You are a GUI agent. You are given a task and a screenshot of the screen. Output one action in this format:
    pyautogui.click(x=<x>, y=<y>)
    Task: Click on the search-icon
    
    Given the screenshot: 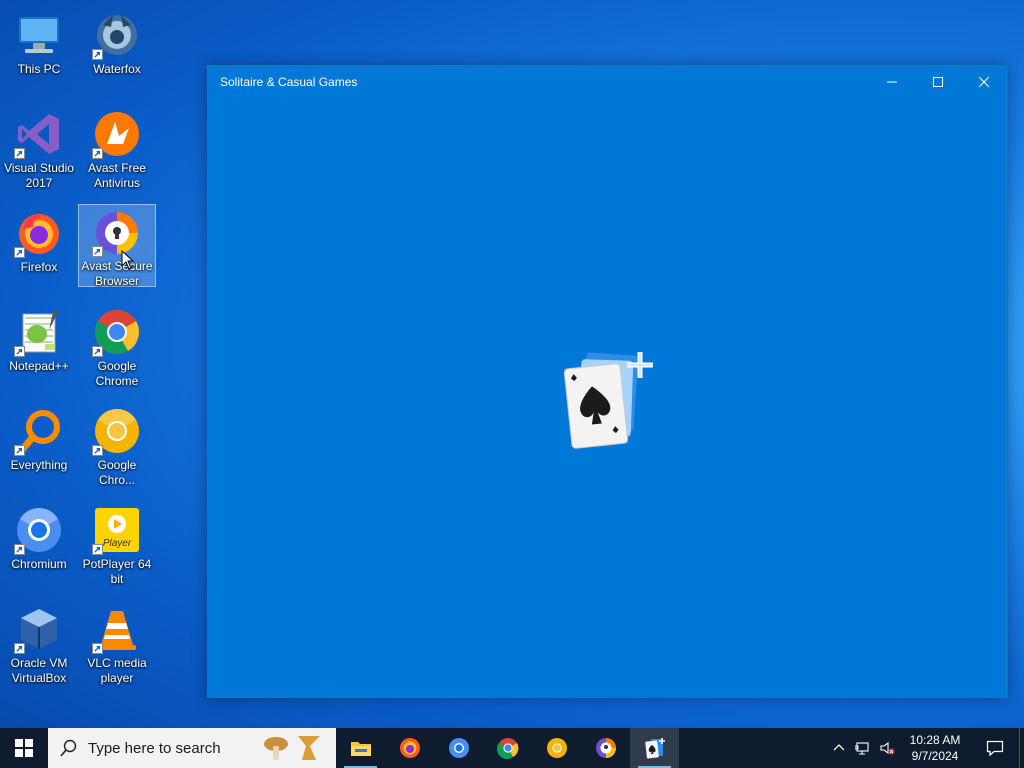 What is the action you would take?
    pyautogui.click(x=68, y=748)
    